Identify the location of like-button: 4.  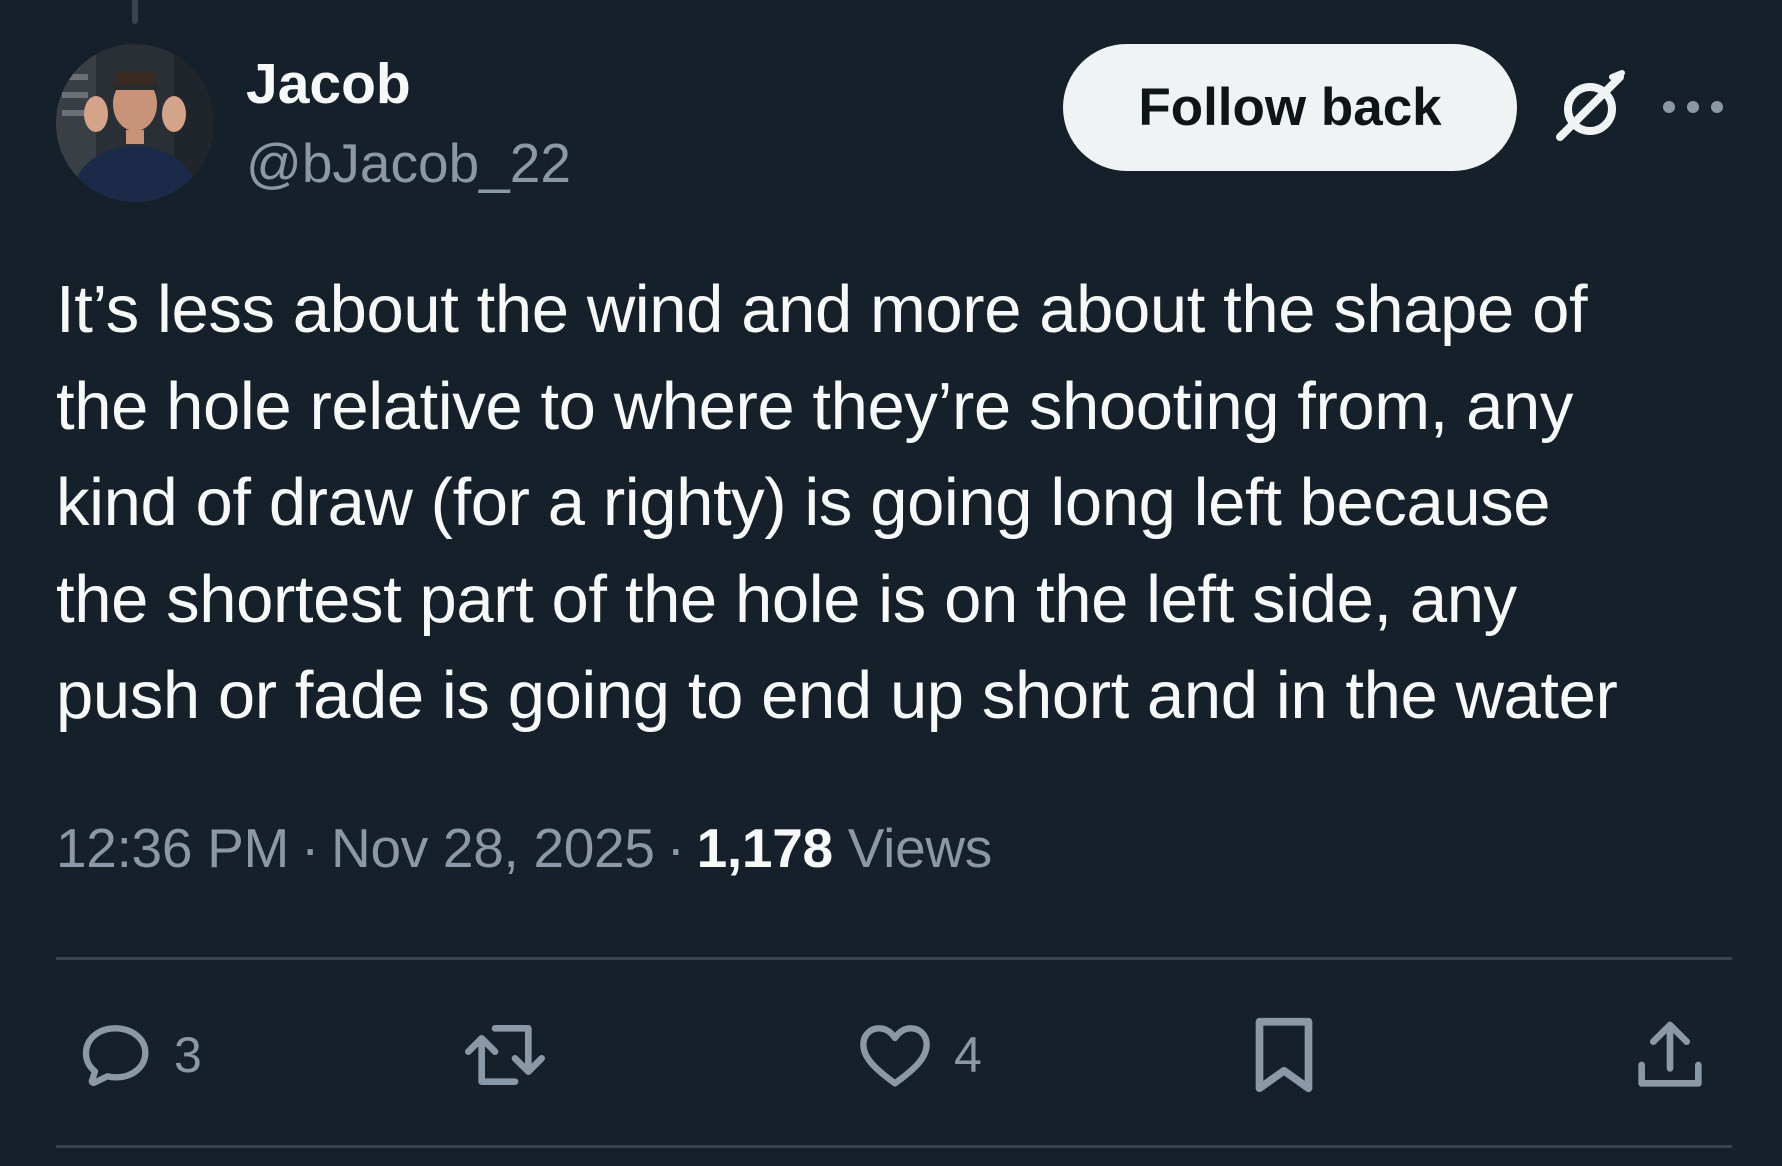
(918, 1055).